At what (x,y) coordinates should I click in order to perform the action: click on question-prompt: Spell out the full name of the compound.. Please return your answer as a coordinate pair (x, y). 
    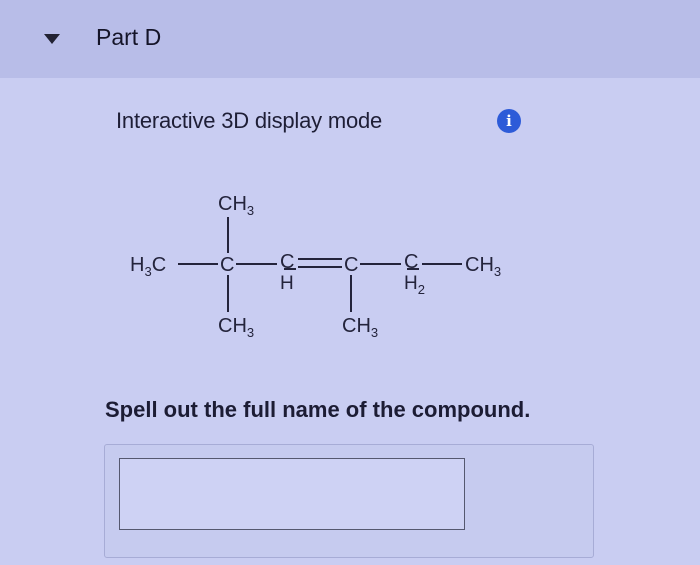
    Looking at the image, I should click on (318, 409).